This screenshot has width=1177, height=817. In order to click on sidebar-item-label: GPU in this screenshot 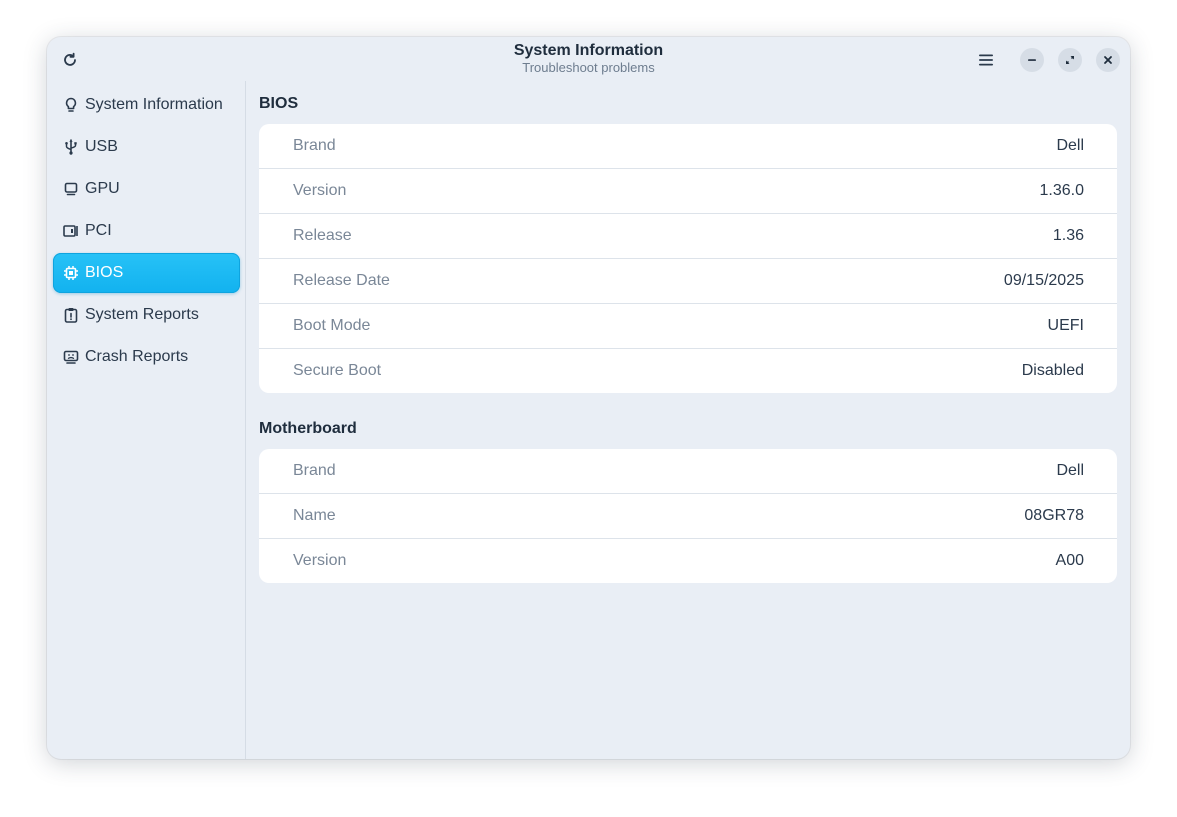, I will do `click(102, 188)`.